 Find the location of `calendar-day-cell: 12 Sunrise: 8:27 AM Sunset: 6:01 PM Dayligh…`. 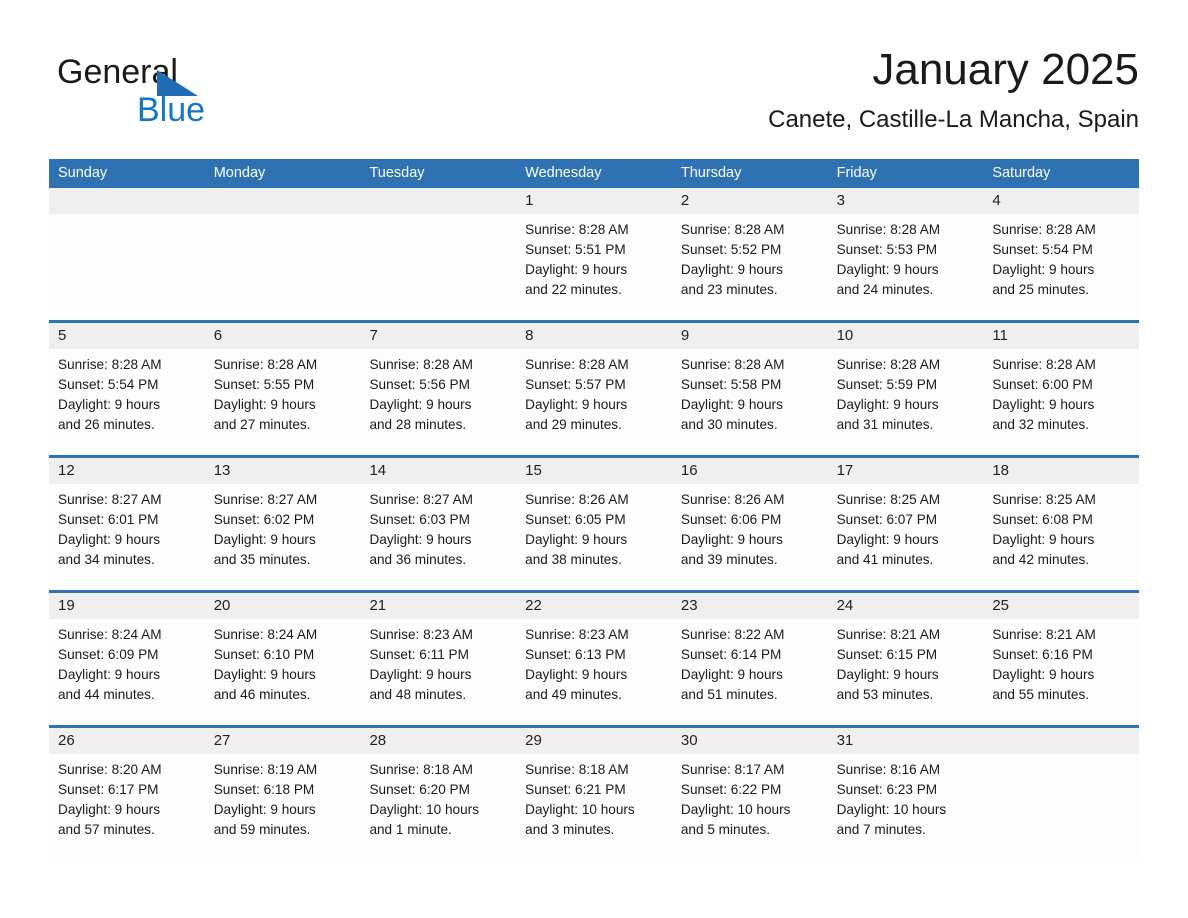

calendar-day-cell: 12 Sunrise: 8:27 AM Sunset: 6:01 PM Dayligh… is located at coordinates (127, 524).